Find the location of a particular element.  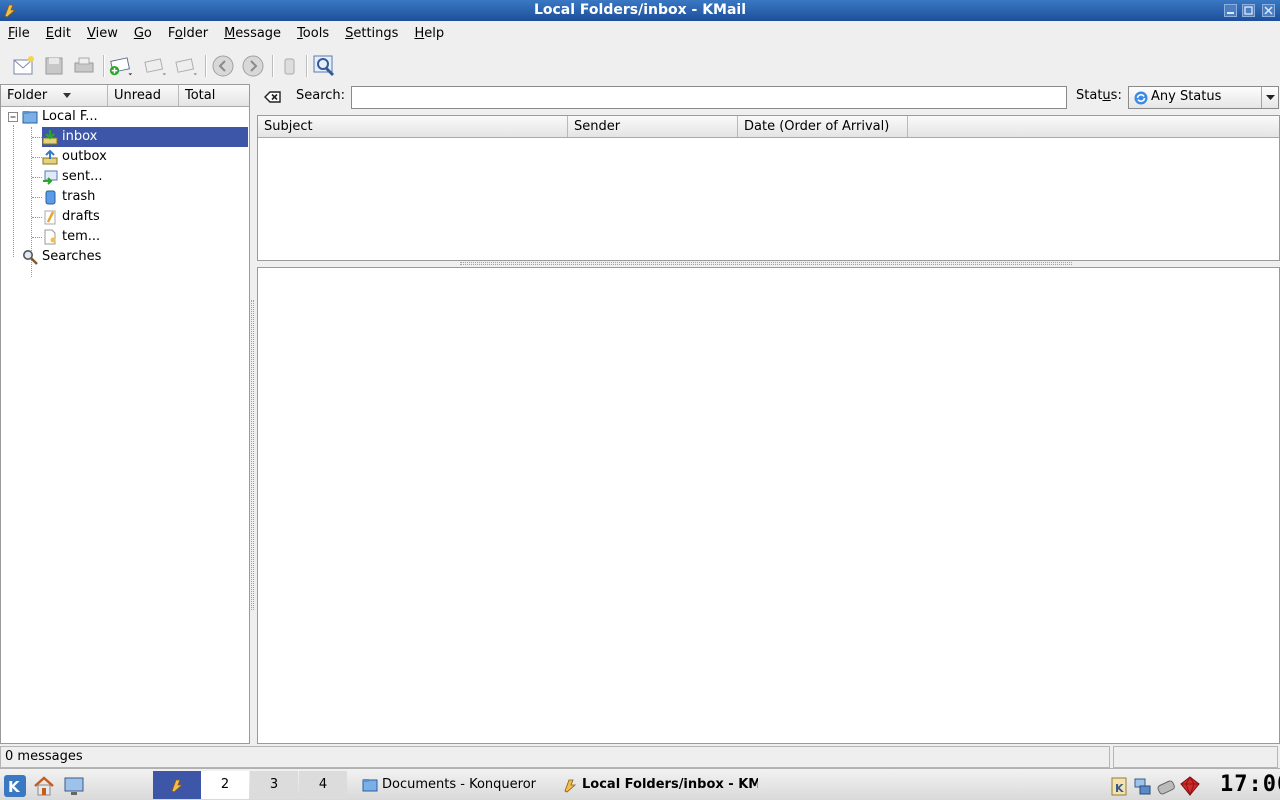

task-konqueror: Documents - Konqueror is located at coordinates (457, 785).